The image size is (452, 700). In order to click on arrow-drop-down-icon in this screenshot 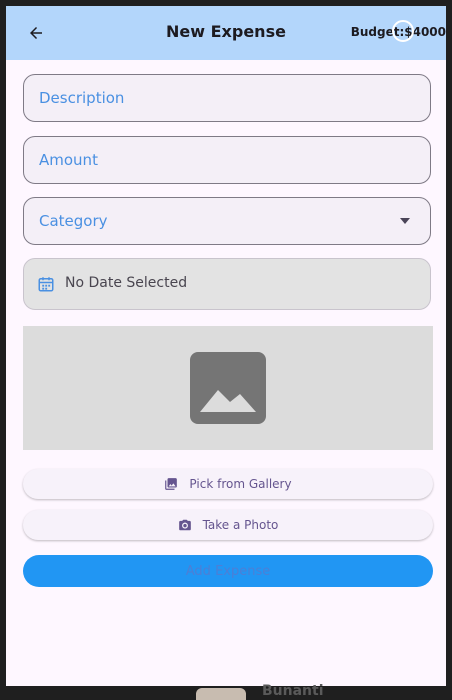, I will do `click(405, 221)`.